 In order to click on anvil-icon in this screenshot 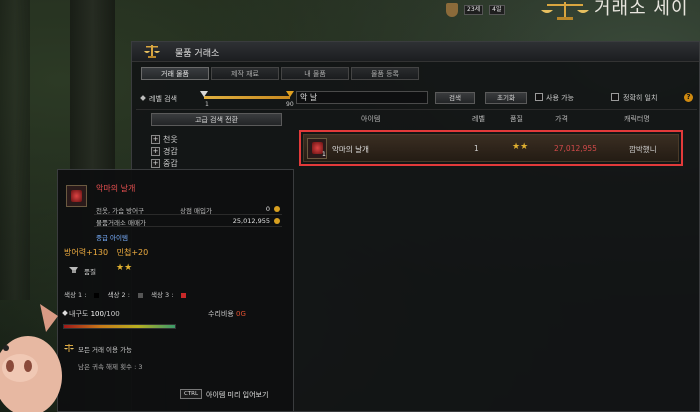, I will do `click(73, 270)`.